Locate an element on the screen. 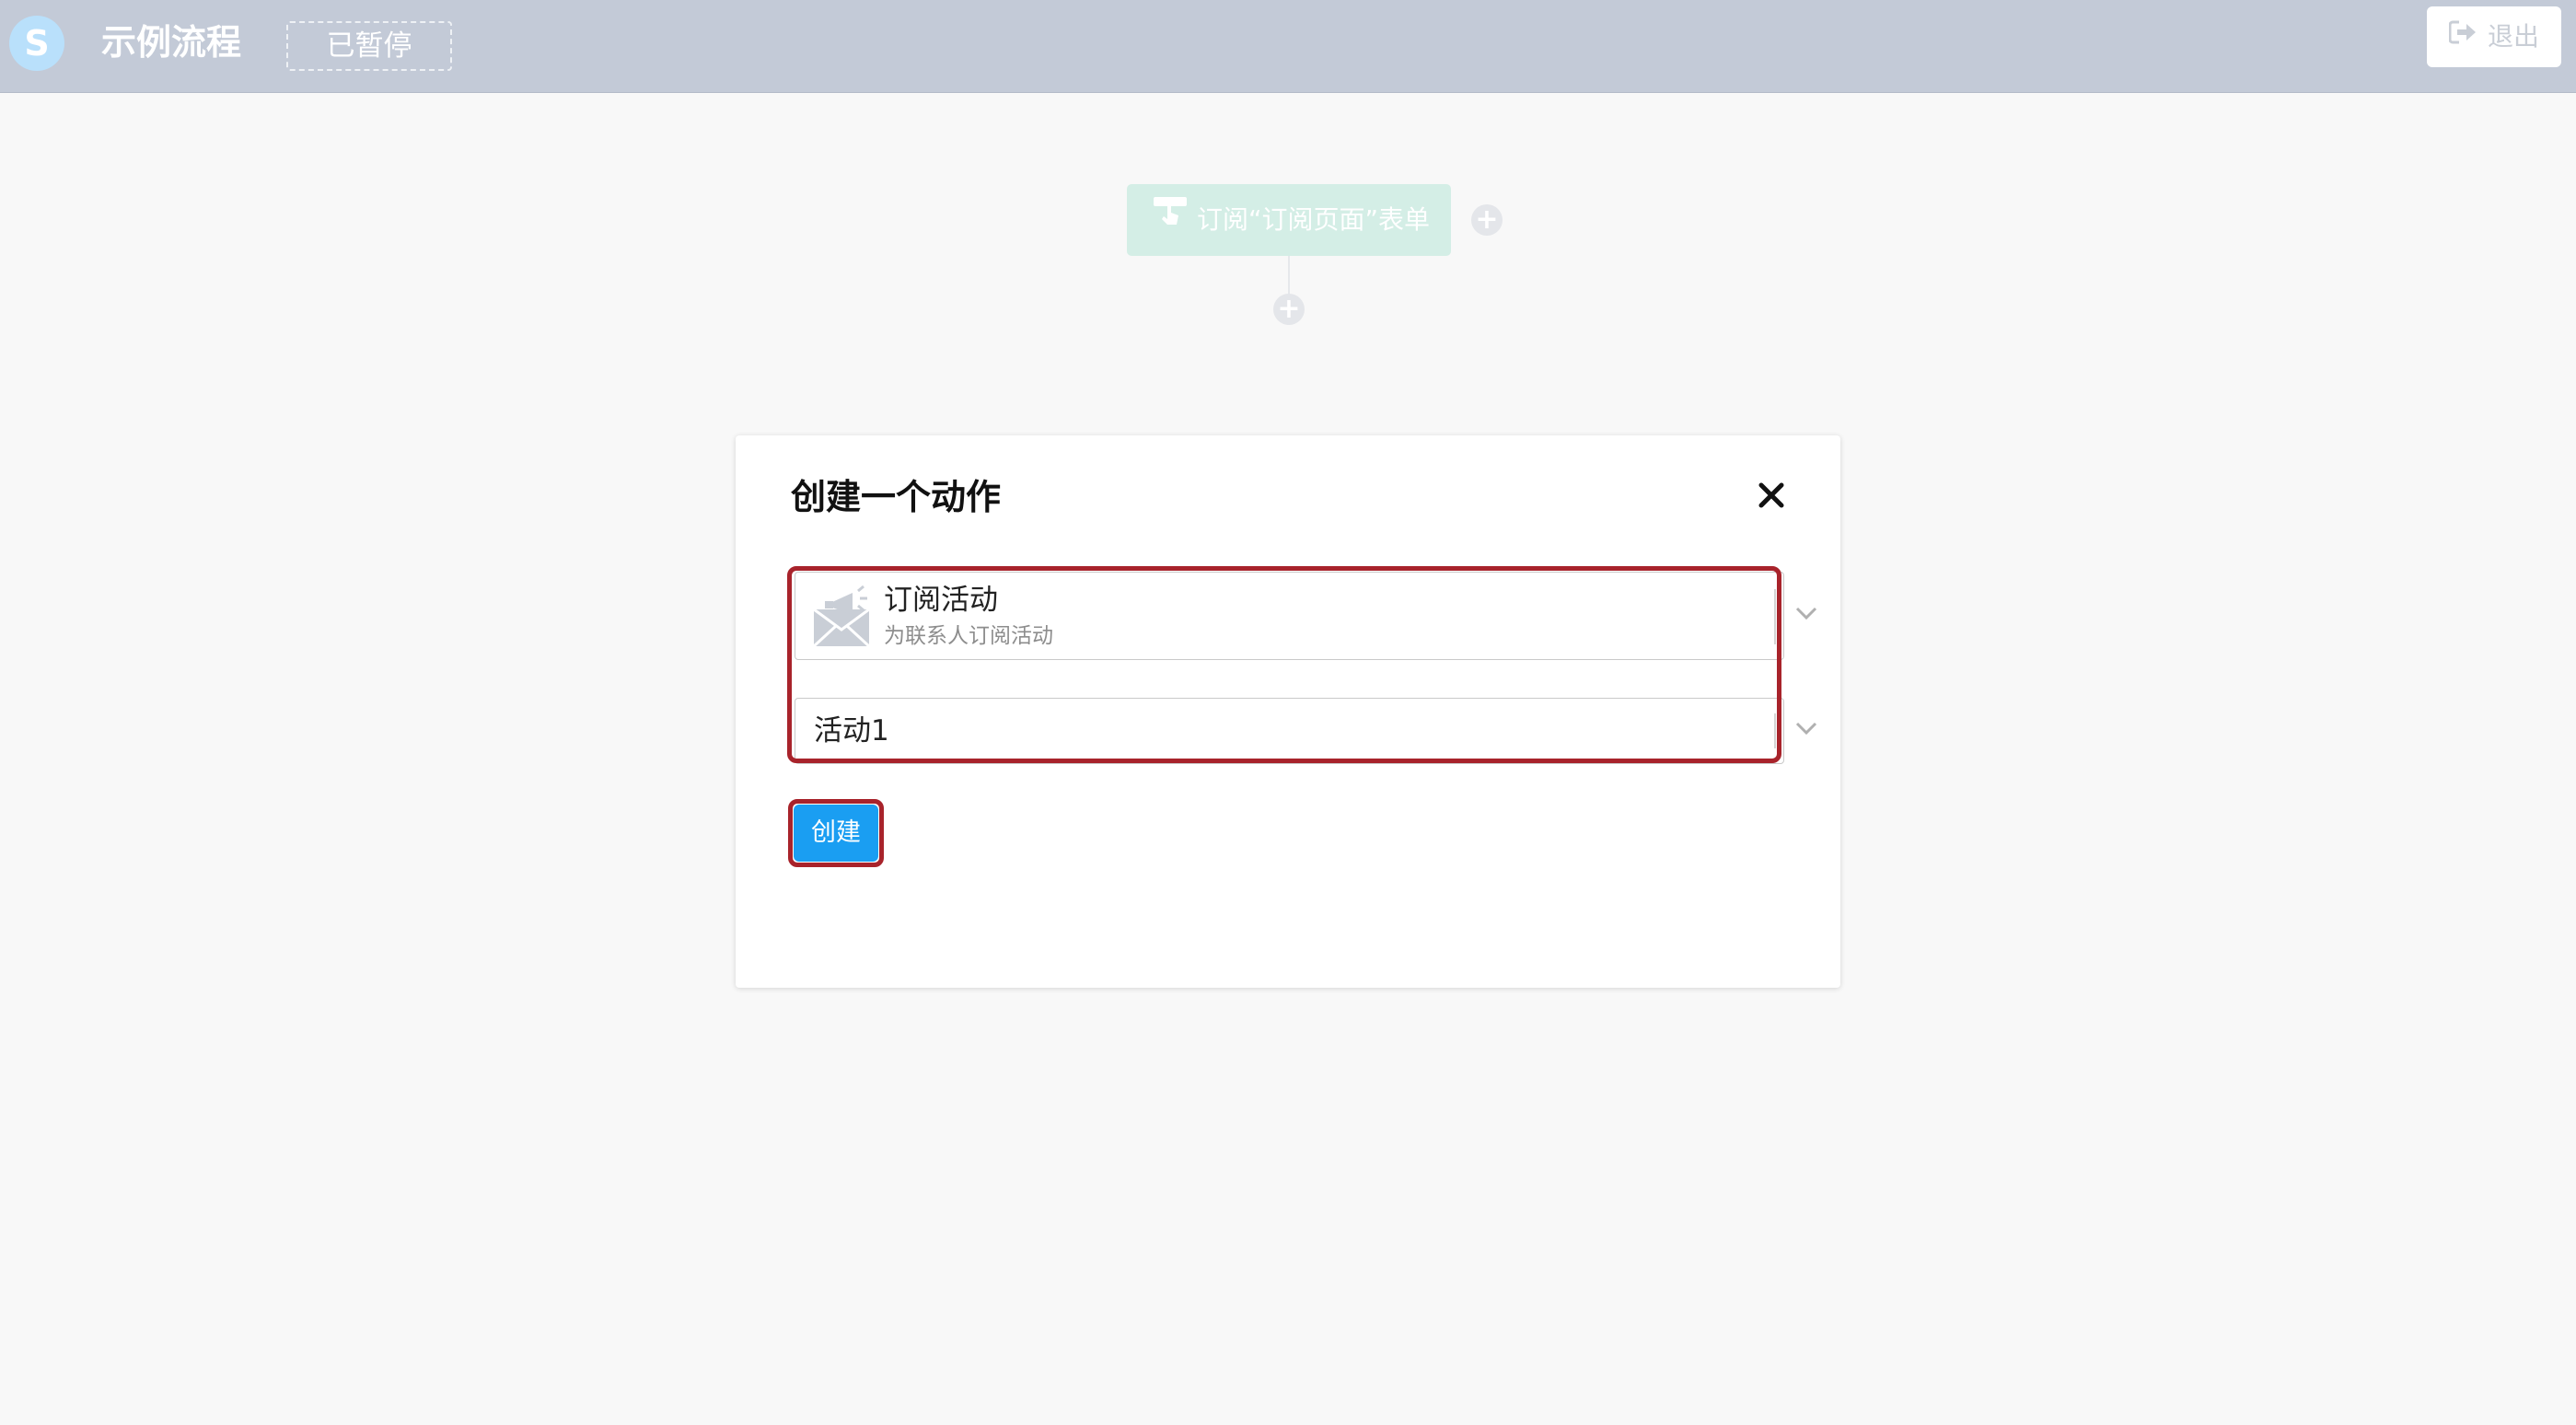  fields-highlight-outline is located at coordinates (1284, 664).